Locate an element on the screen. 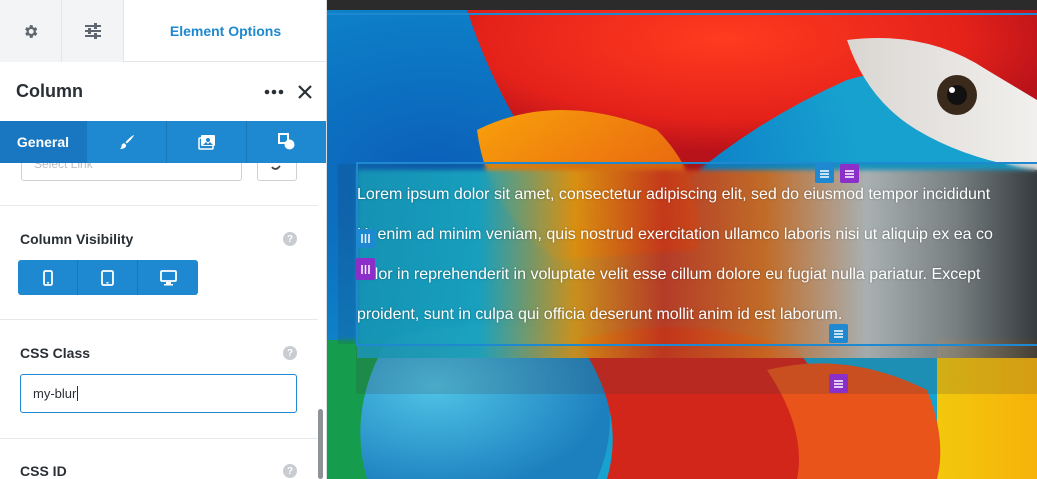  tab-media is located at coordinates (207, 142).